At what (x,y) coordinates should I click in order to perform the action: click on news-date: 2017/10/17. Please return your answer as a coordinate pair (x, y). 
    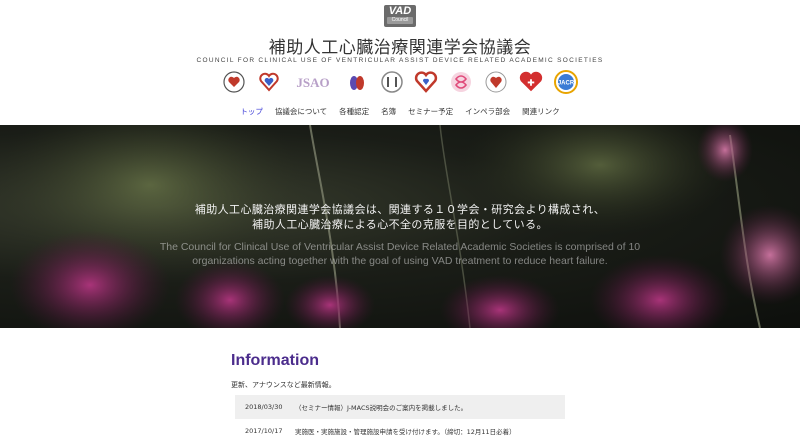
    Looking at the image, I should click on (264, 431).